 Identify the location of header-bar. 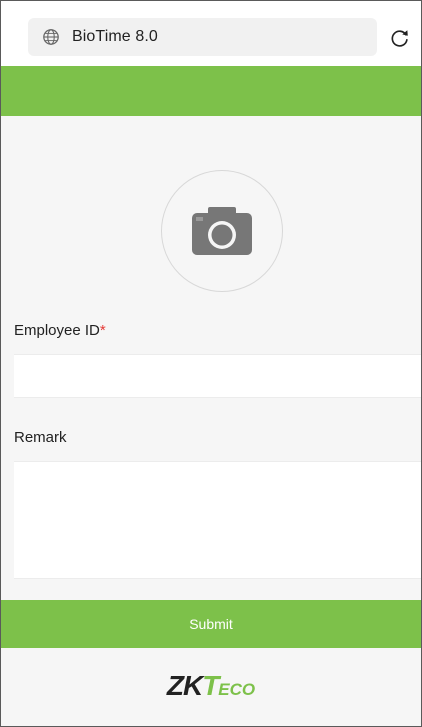
(211, 91).